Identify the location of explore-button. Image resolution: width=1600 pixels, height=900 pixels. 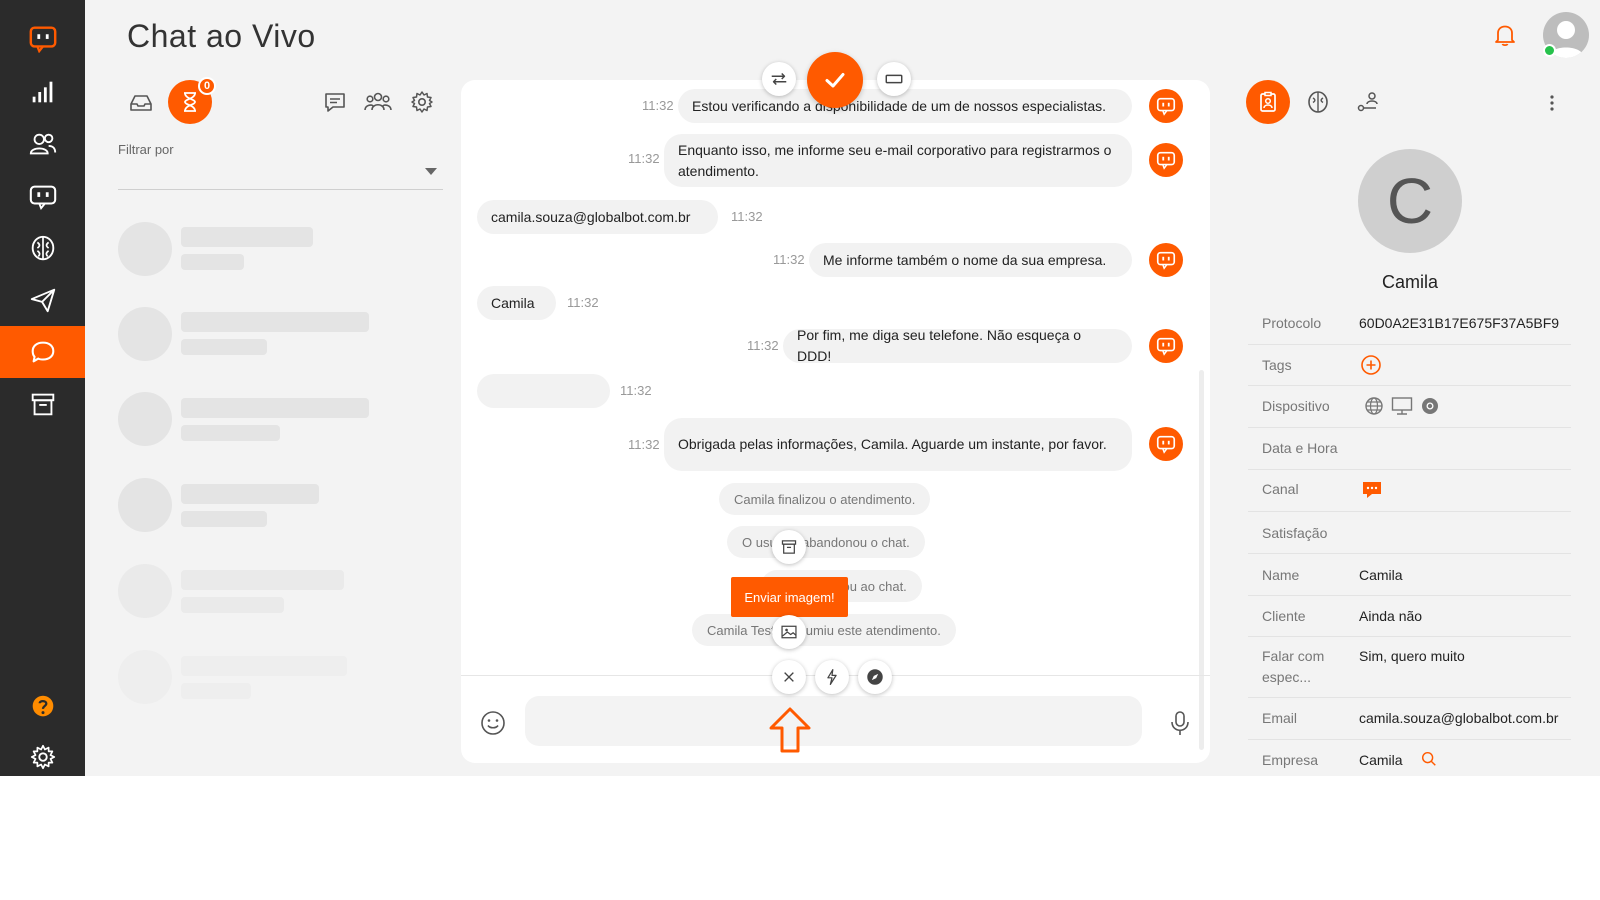
(875, 677).